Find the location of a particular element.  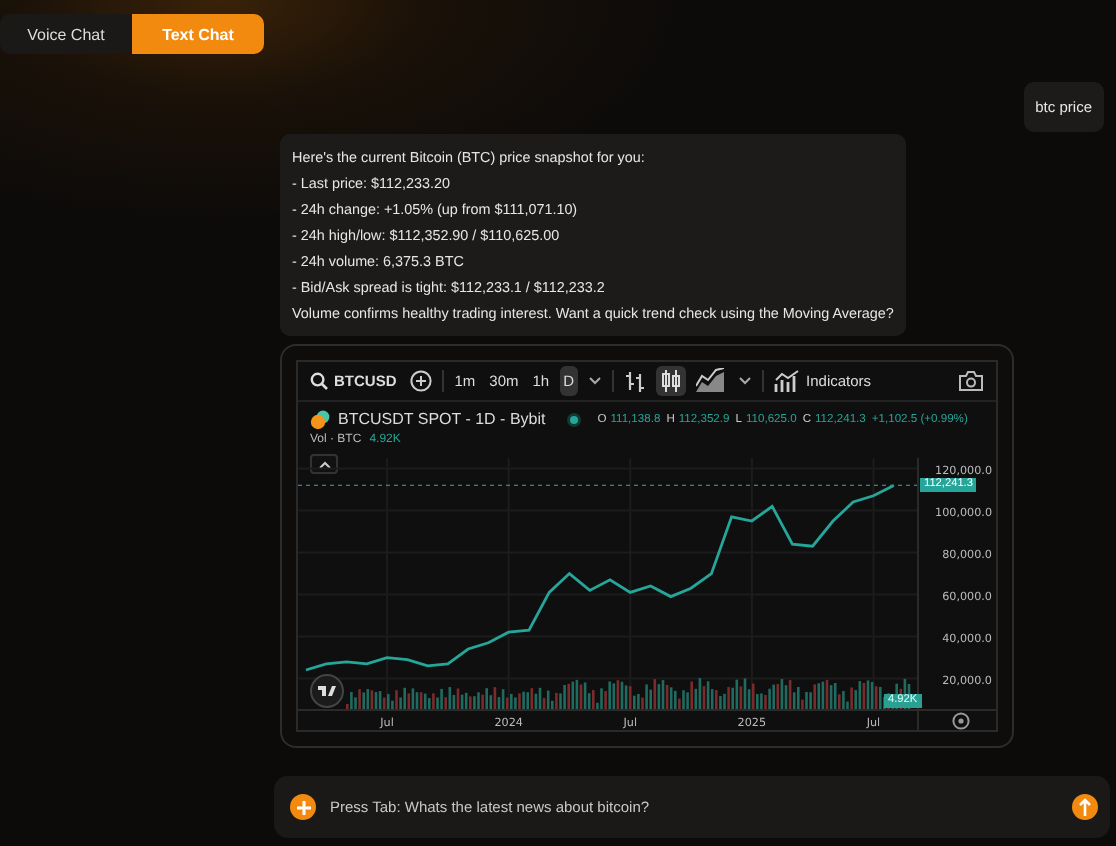

chevron-up-icon is located at coordinates (324, 464).